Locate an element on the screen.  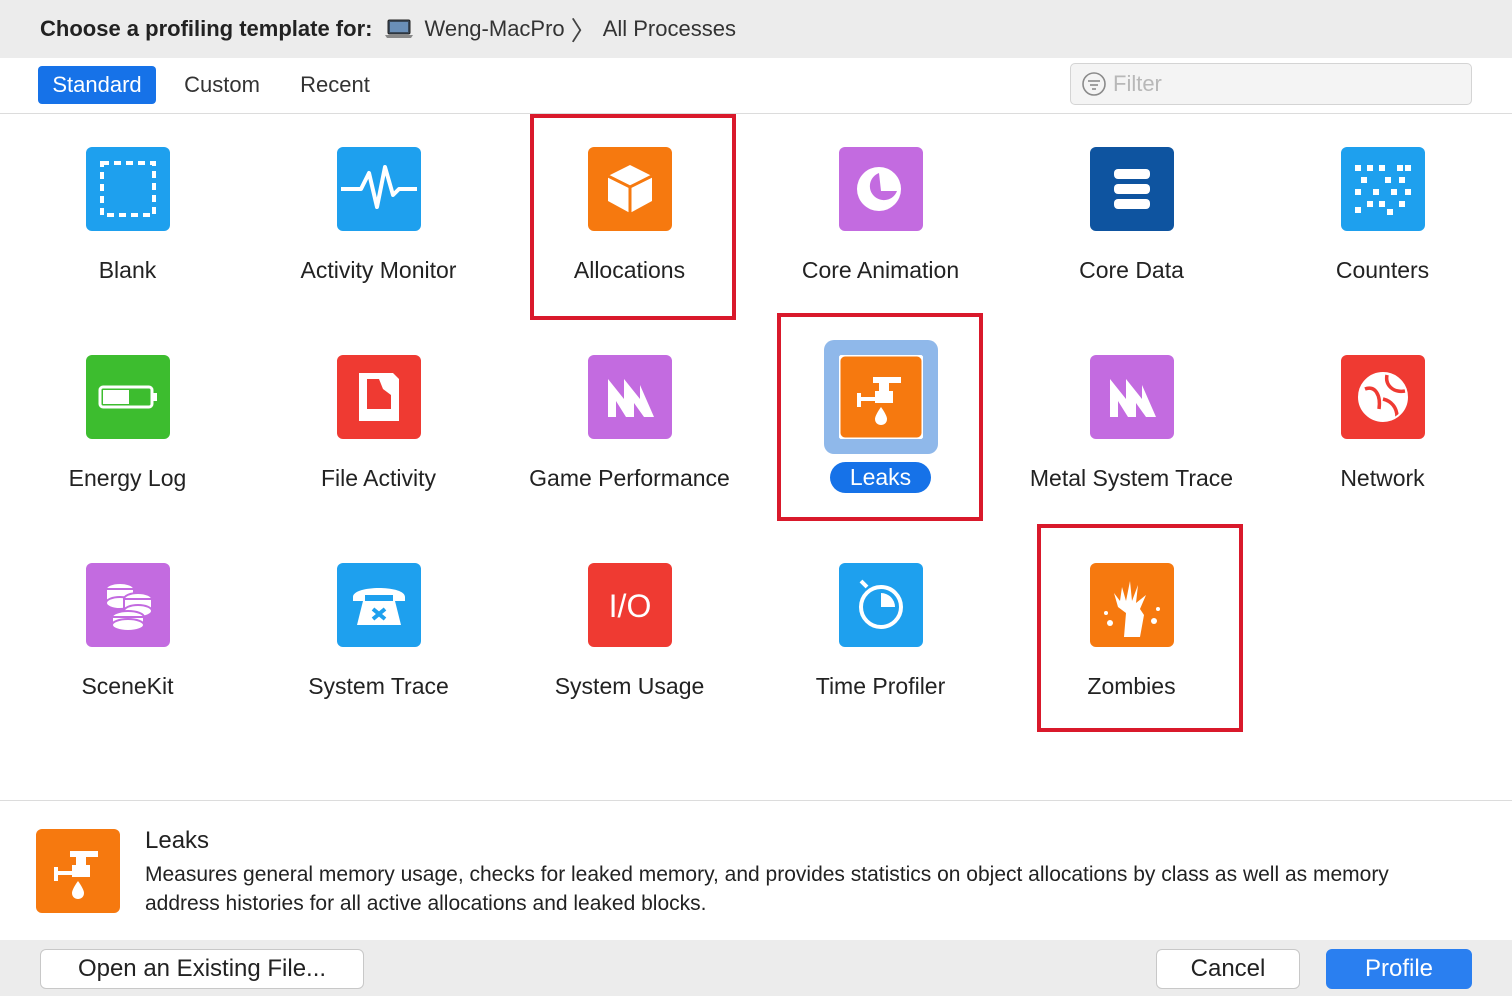
template-label: System Trace is located at coordinates (378, 686).